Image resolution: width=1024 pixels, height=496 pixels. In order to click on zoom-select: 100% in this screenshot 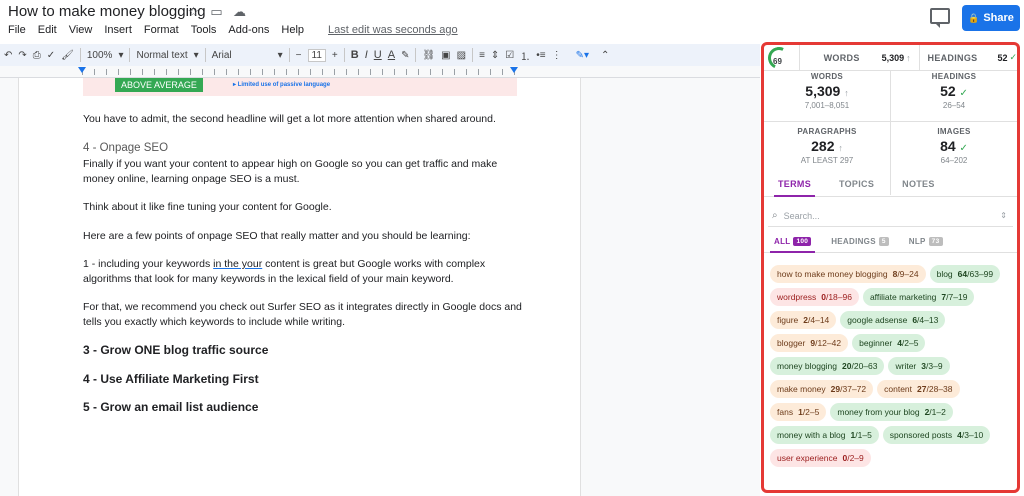, I will do `click(100, 55)`.